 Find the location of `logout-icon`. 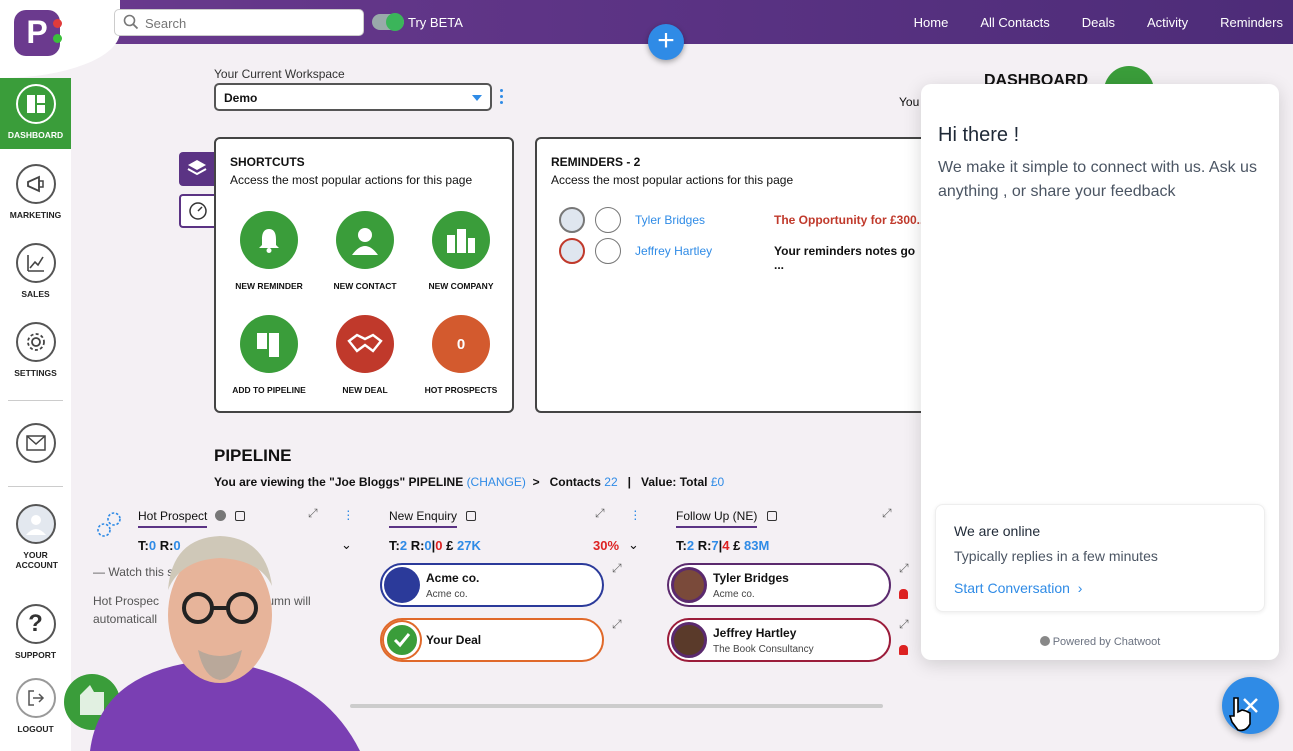

logout-icon is located at coordinates (35, 698).